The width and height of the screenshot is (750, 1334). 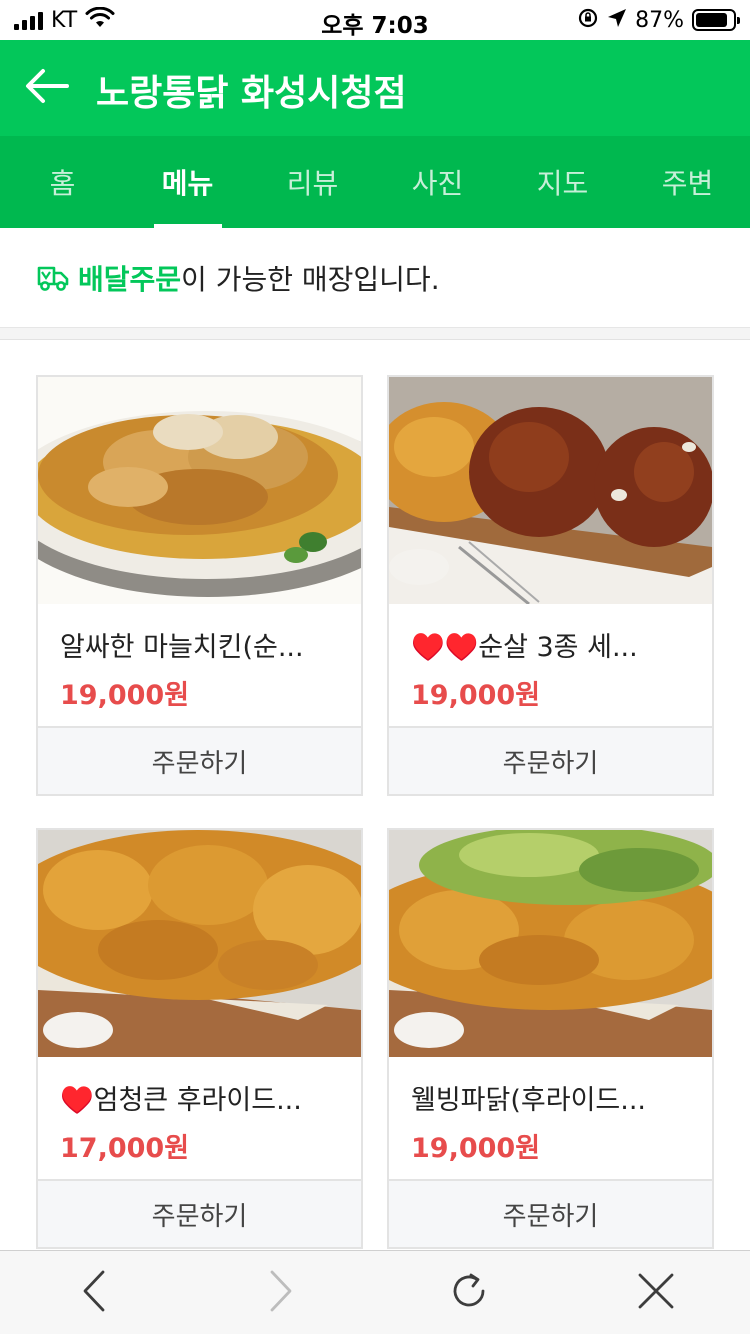 I want to click on menu-card: ♥️♥️순살 3종 세... 19,000원 주문하기, so click(x=550, y=585).